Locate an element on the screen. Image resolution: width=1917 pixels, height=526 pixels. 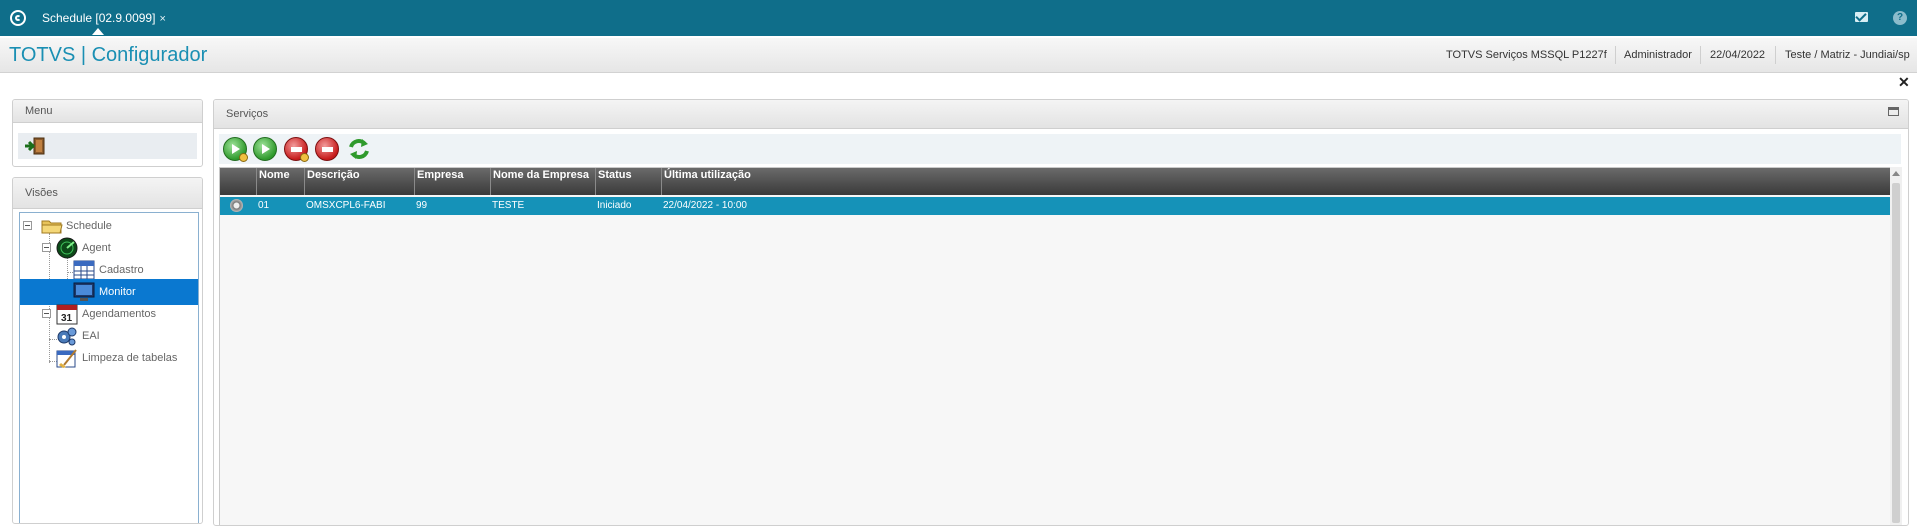
stop-all-icon is located at coordinates (296, 149).